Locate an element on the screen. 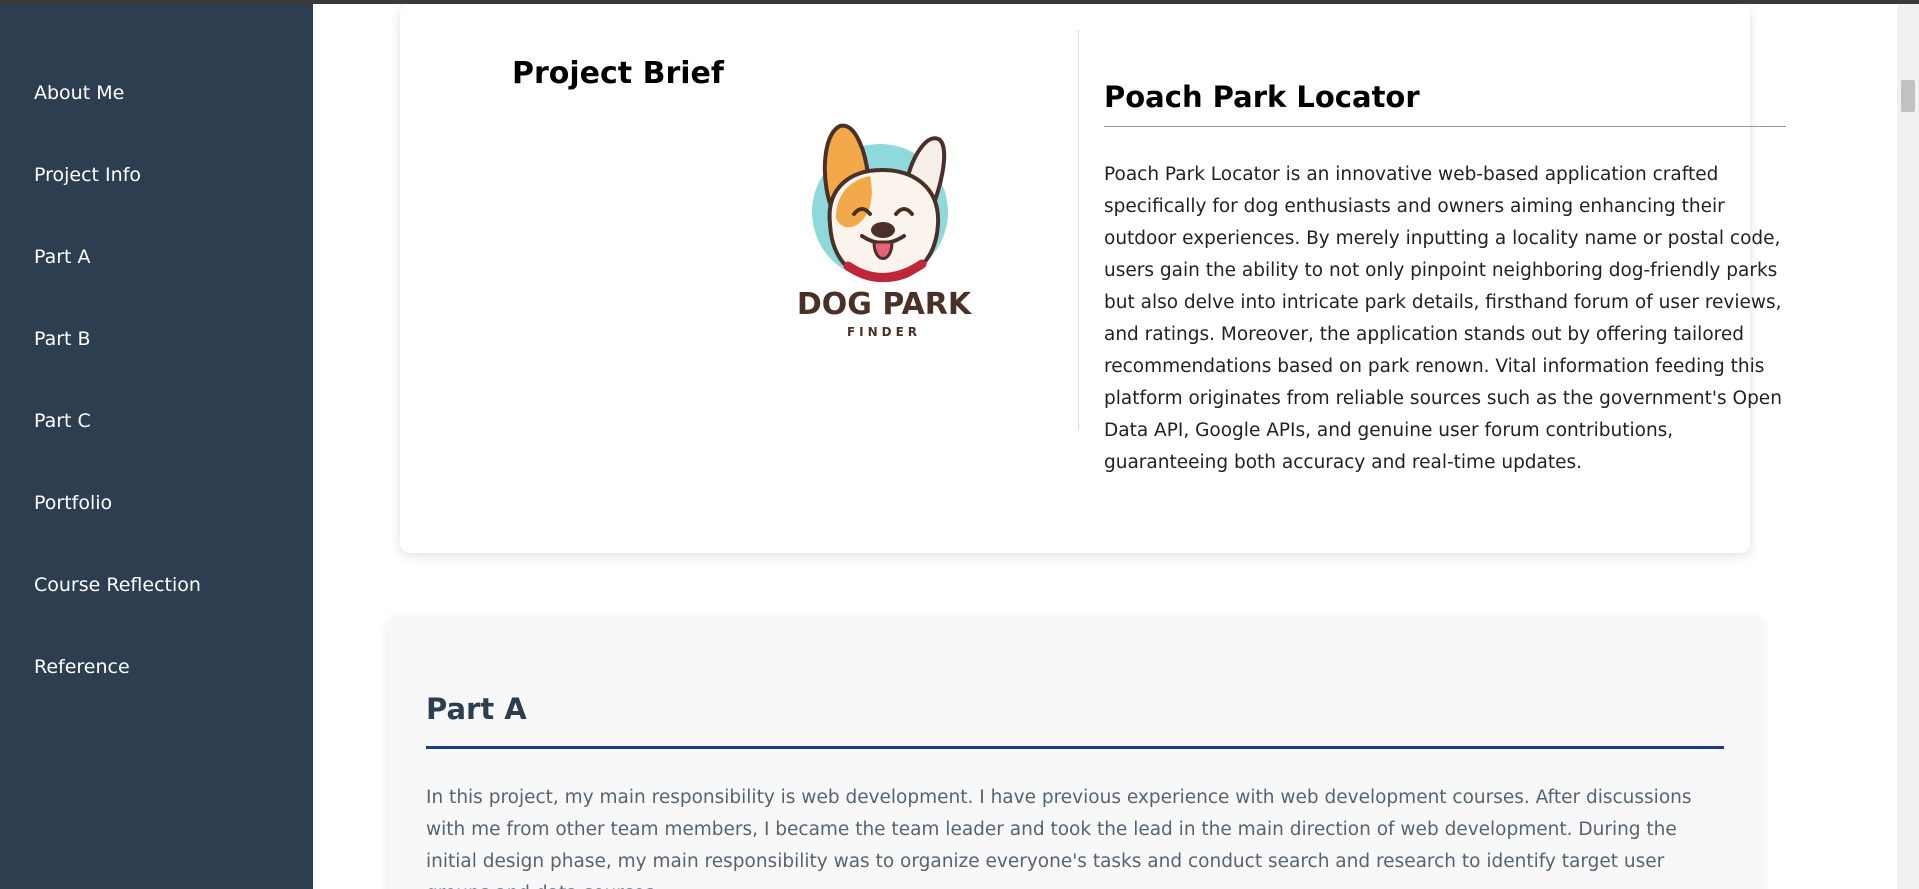 Image resolution: width=1919 pixels, height=889 pixels. logo-title-text: DOG PARK is located at coordinates (885, 304).